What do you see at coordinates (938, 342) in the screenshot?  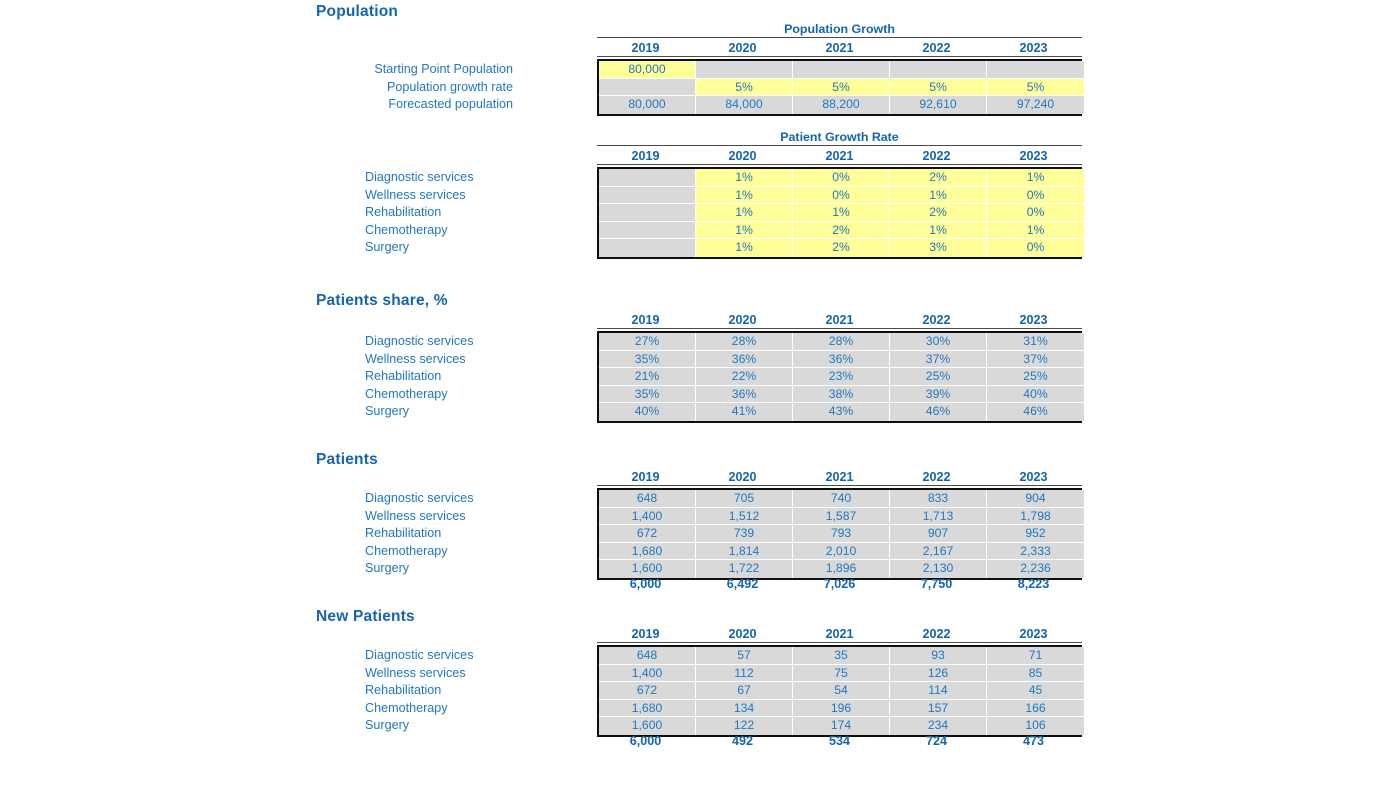 I see `cell: 30%` at bounding box center [938, 342].